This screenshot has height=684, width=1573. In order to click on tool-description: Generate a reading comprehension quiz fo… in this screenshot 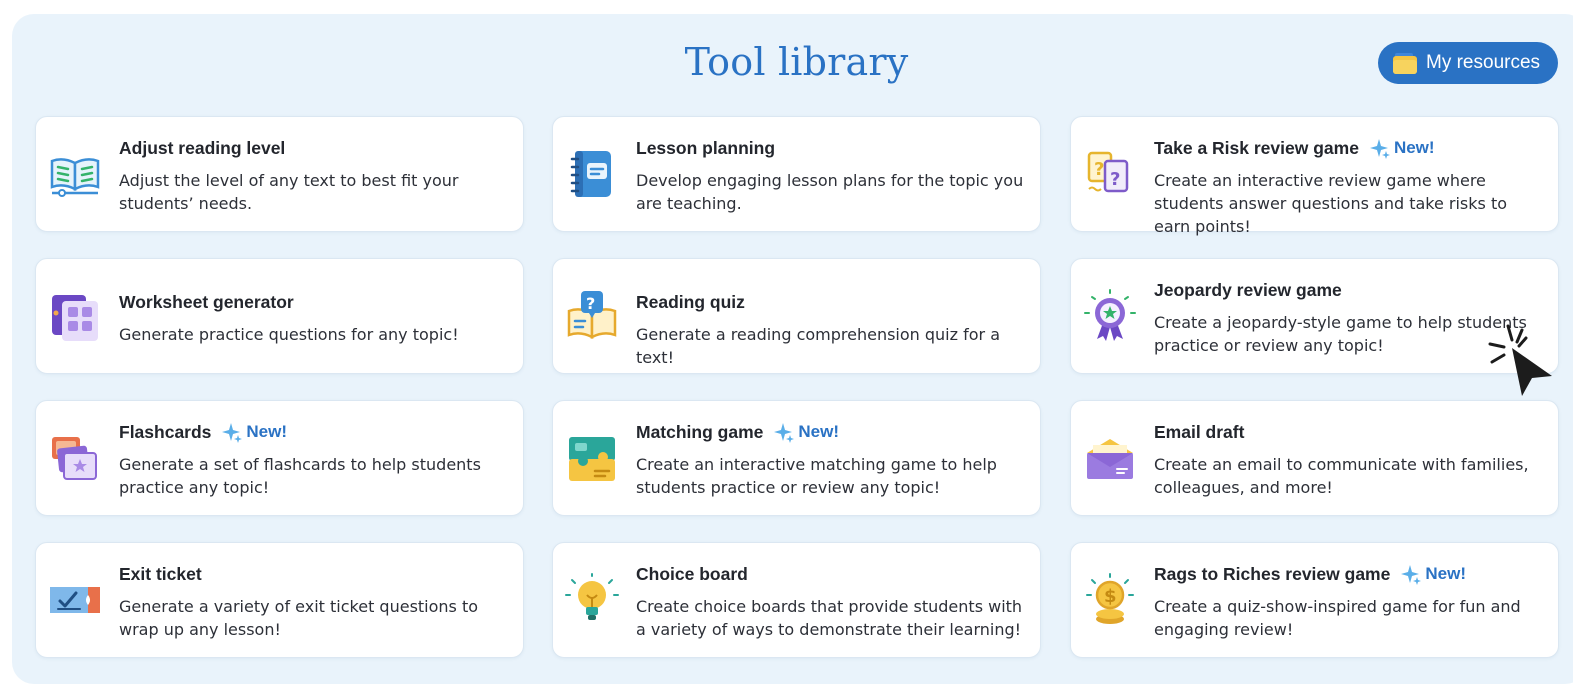, I will do `click(818, 346)`.